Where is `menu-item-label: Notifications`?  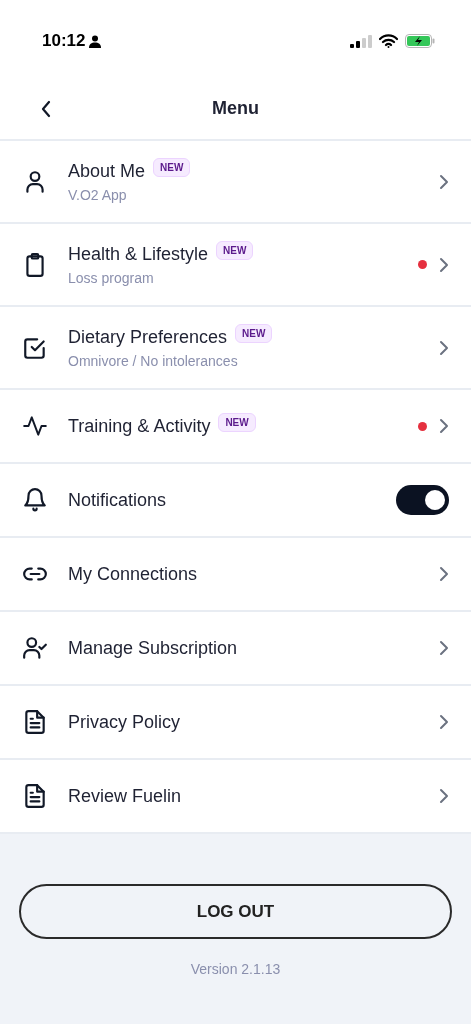 menu-item-label: Notifications is located at coordinates (117, 500).